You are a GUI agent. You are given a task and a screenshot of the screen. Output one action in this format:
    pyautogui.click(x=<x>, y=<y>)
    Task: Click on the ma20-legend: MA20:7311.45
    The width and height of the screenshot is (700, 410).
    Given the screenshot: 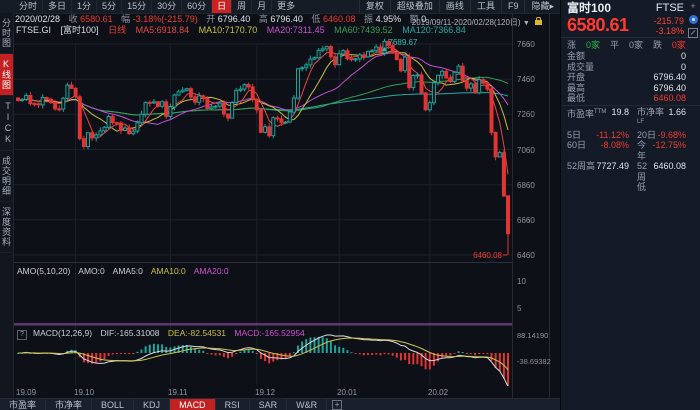 What is the action you would take?
    pyautogui.click(x=295, y=30)
    